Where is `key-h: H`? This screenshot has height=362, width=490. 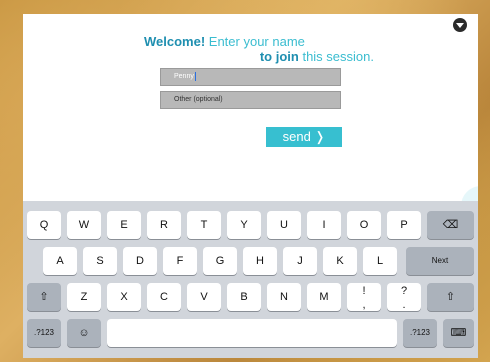
key-h: H is located at coordinates (260, 261).